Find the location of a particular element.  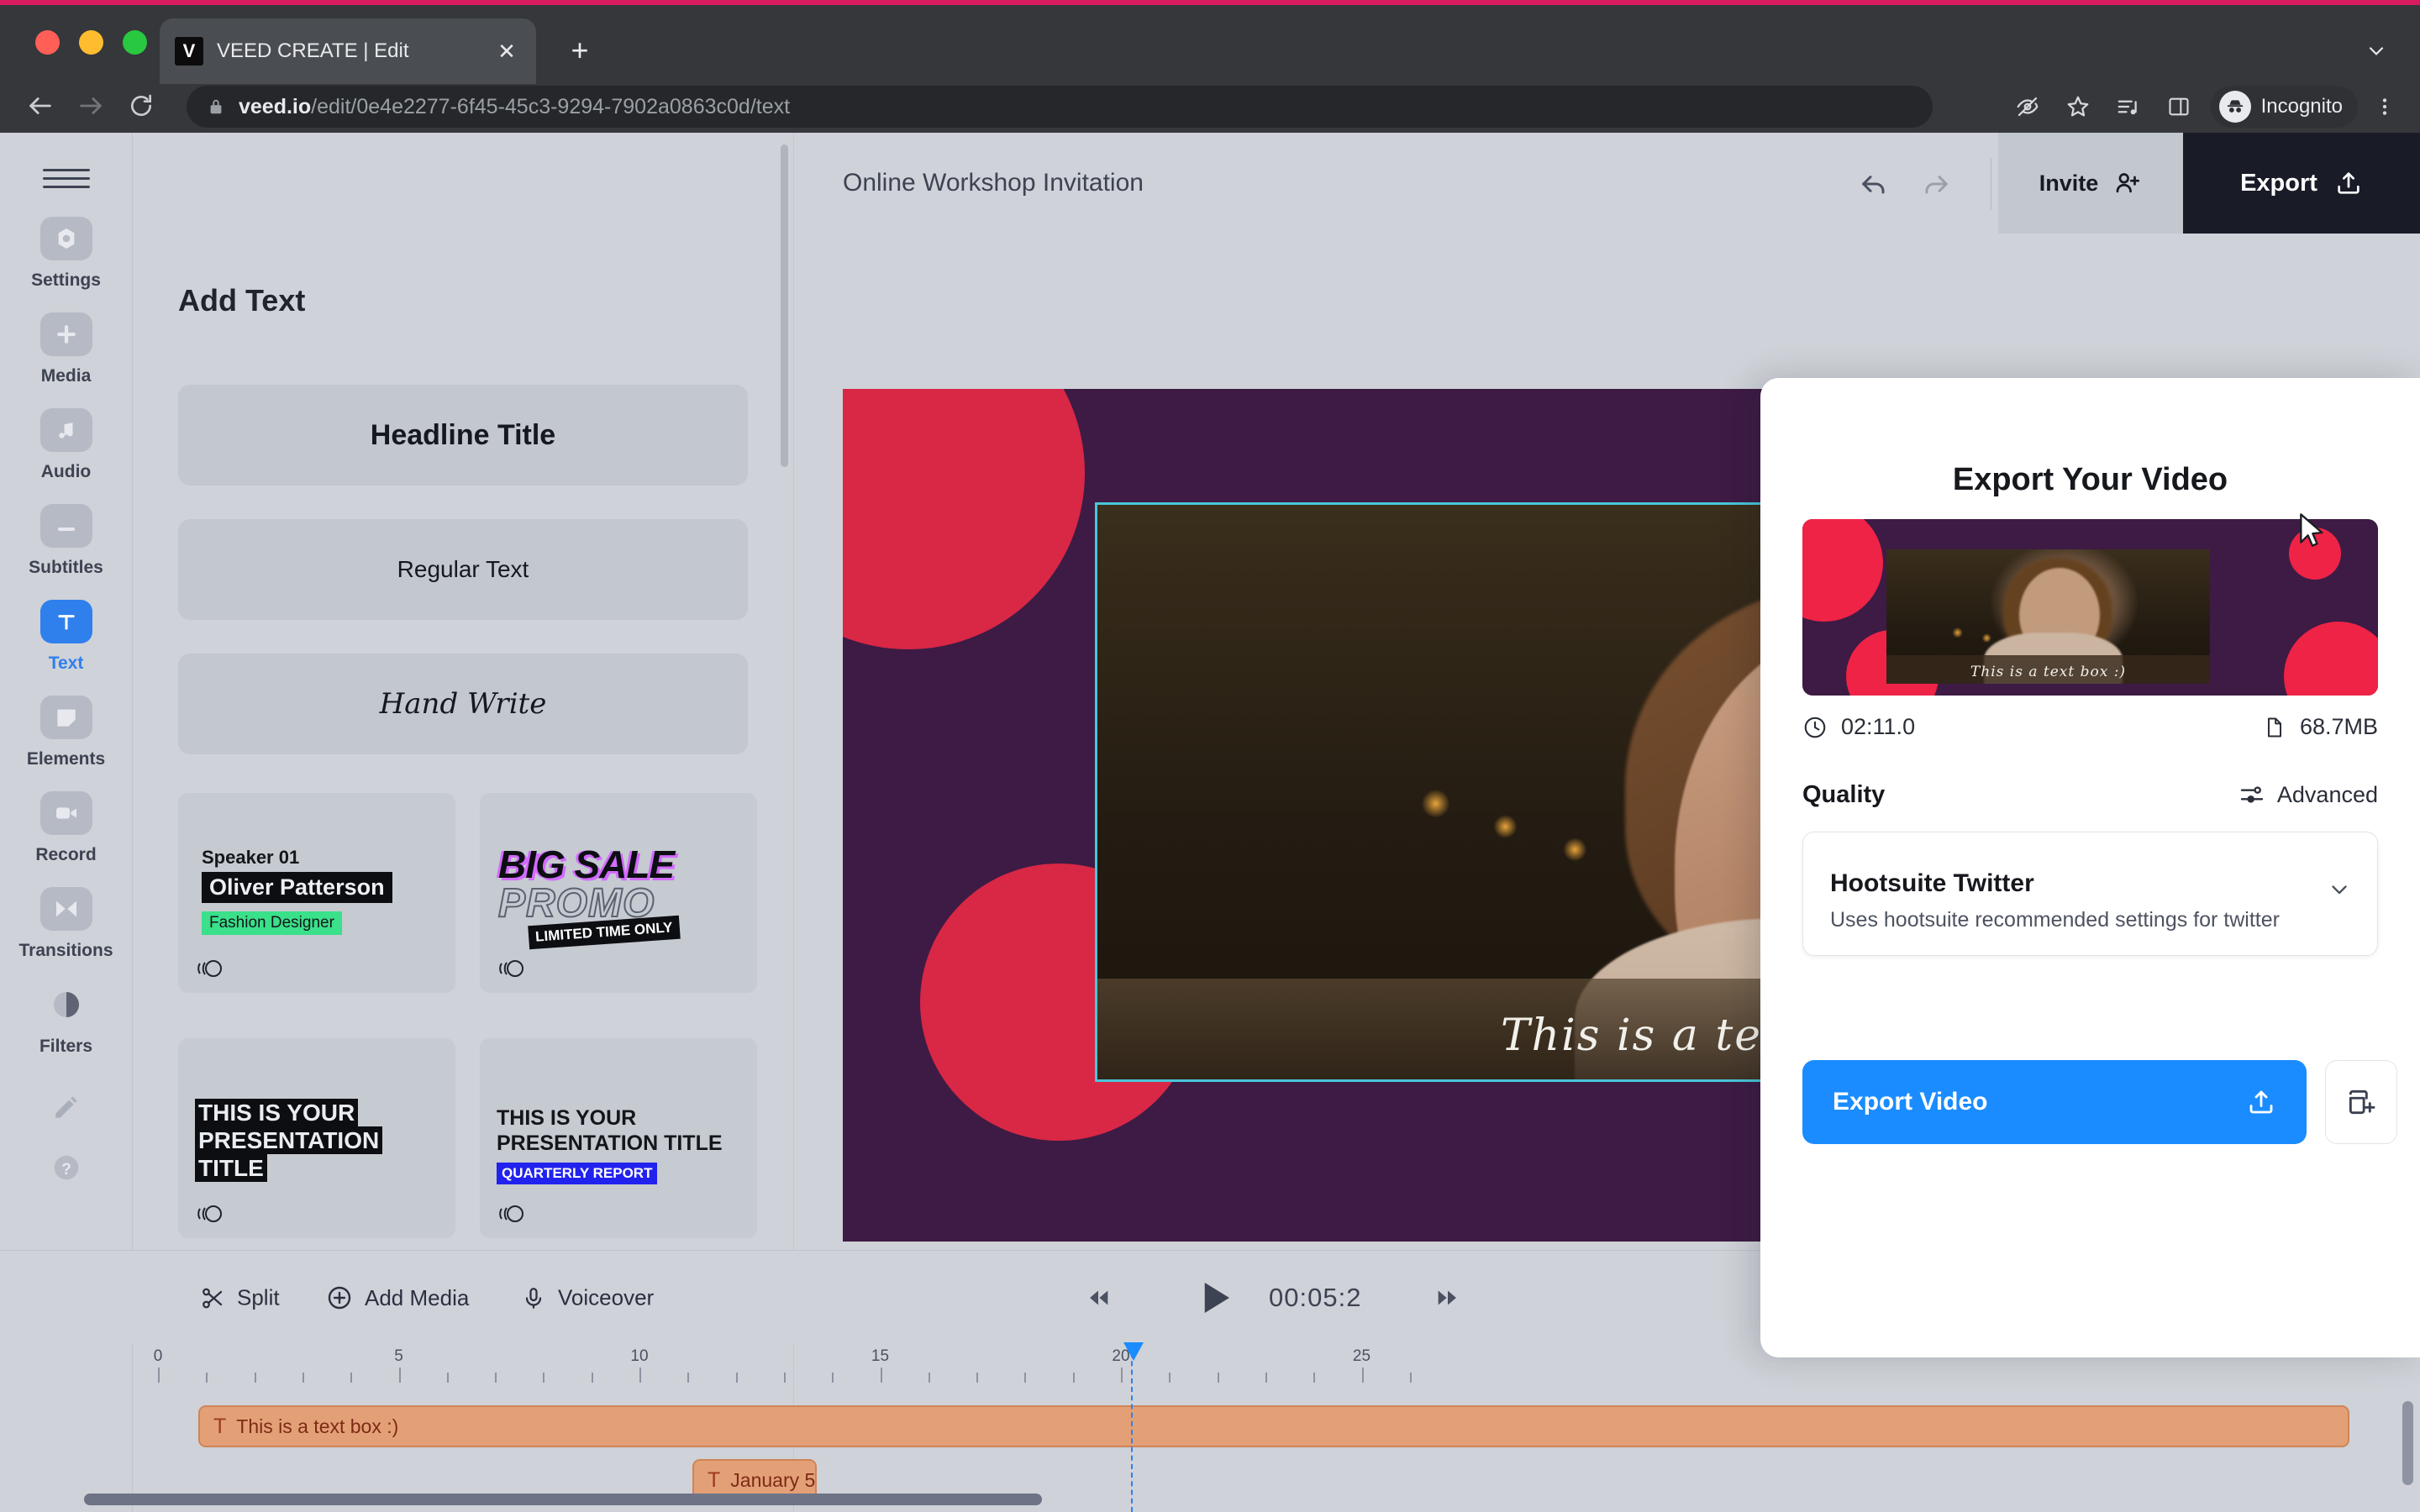

save-as-template-button is located at coordinates (2361, 1102).